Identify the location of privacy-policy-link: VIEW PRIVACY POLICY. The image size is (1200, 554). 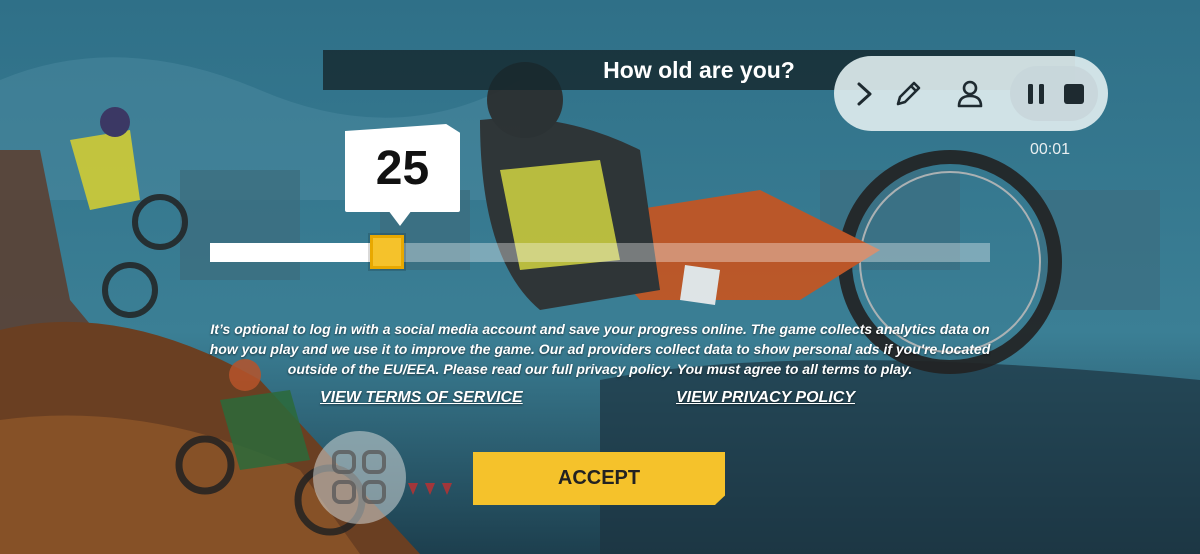
(765, 398).